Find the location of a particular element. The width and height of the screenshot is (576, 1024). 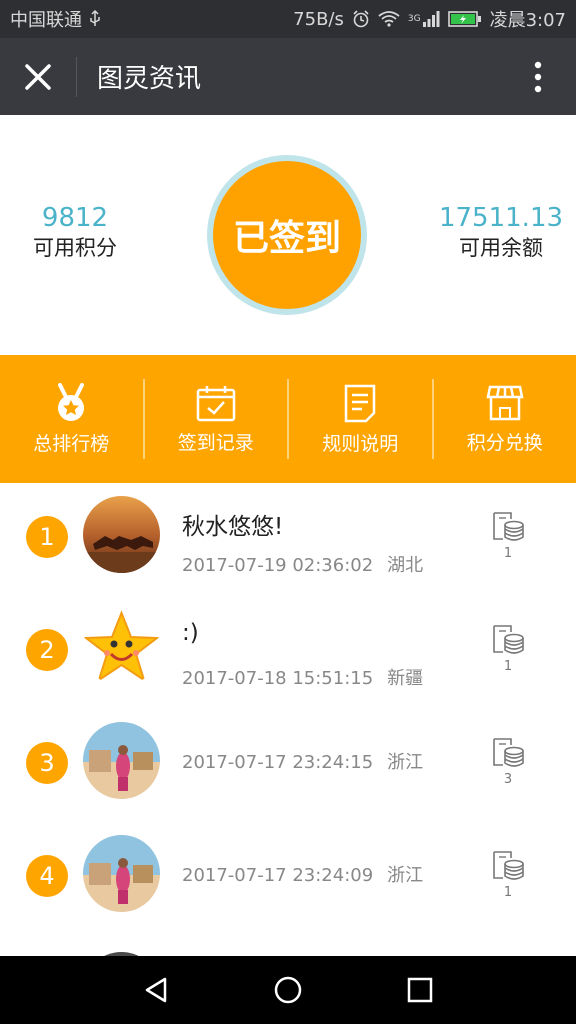

list-item: 1 秋水悠悠! 2017-07-19 02:36:02 湖北 1 is located at coordinates (288, 539).